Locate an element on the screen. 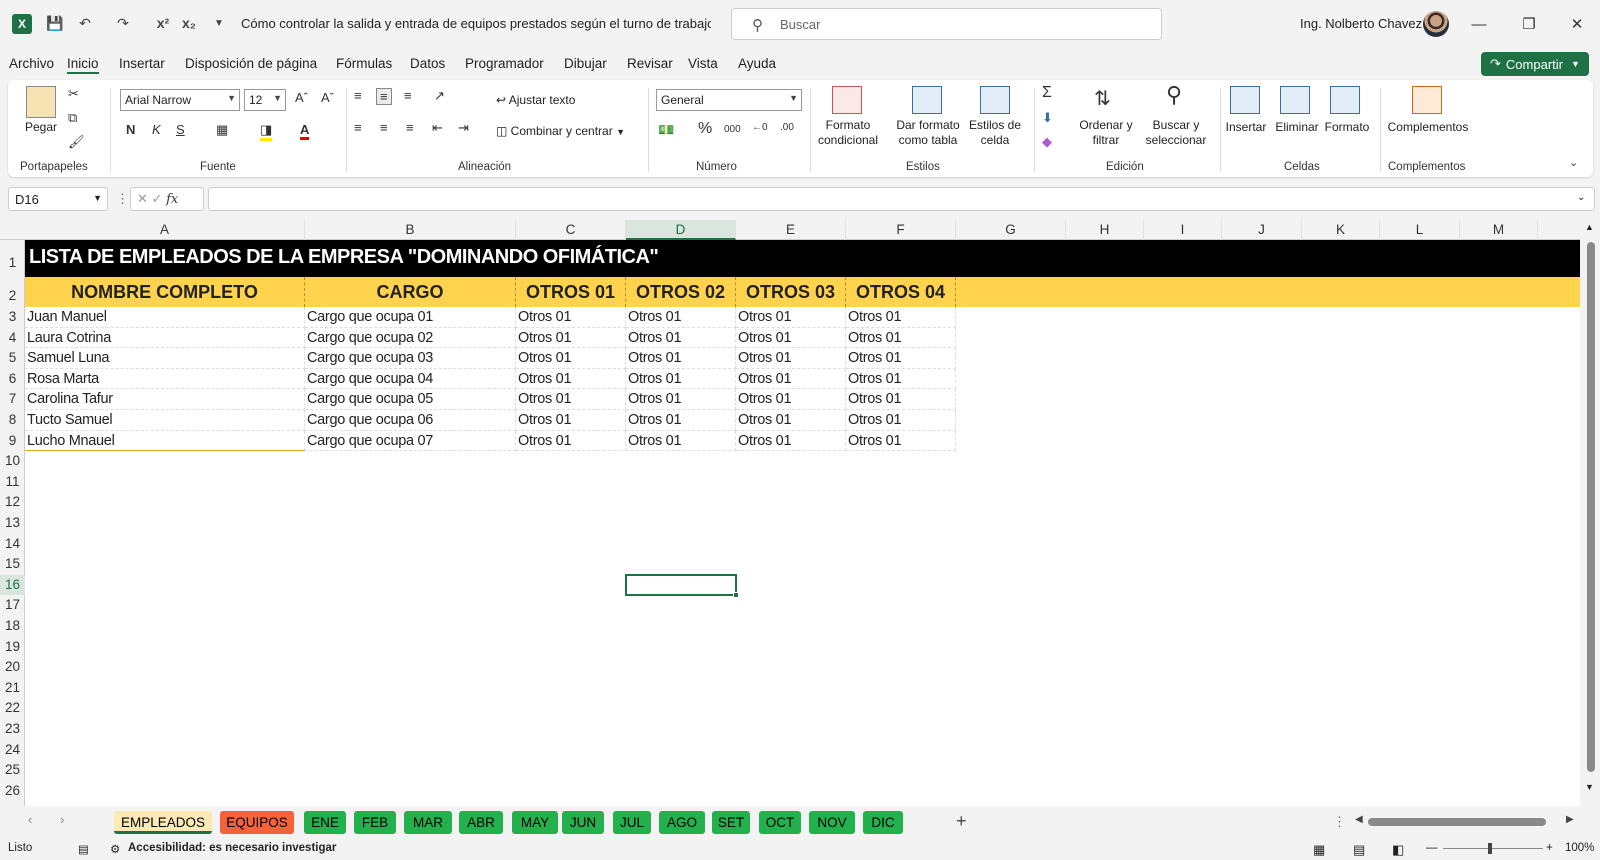 The image size is (1600, 860). more-options-icon: ⋮ is located at coordinates (1339, 822).